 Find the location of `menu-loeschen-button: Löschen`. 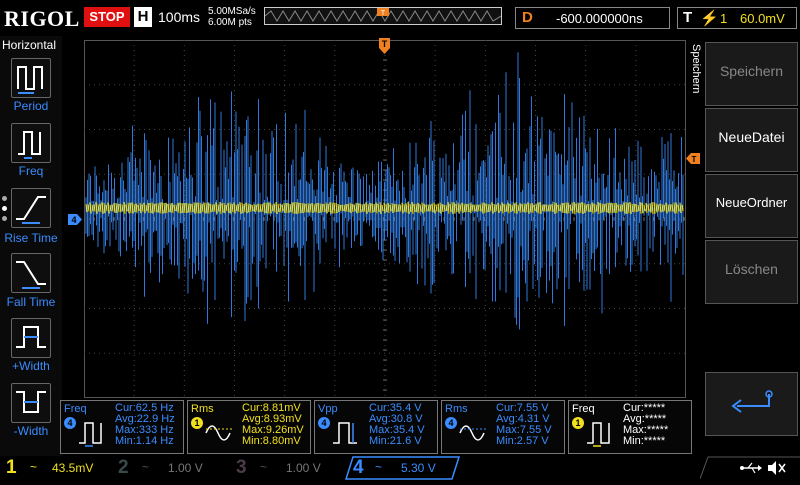

menu-loeschen-button: Löschen is located at coordinates (751, 272).